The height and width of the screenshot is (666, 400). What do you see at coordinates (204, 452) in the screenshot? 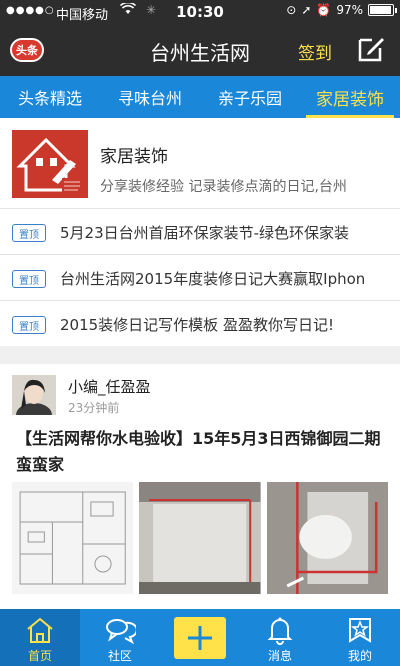
I see `post-title: 【生活网帮你水电验收】15年5月3日西锦御园二期蛮蛮家` at bounding box center [204, 452].